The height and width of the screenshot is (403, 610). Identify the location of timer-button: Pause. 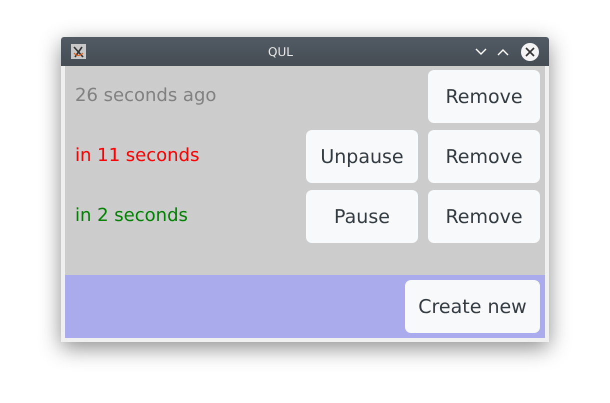
(362, 216).